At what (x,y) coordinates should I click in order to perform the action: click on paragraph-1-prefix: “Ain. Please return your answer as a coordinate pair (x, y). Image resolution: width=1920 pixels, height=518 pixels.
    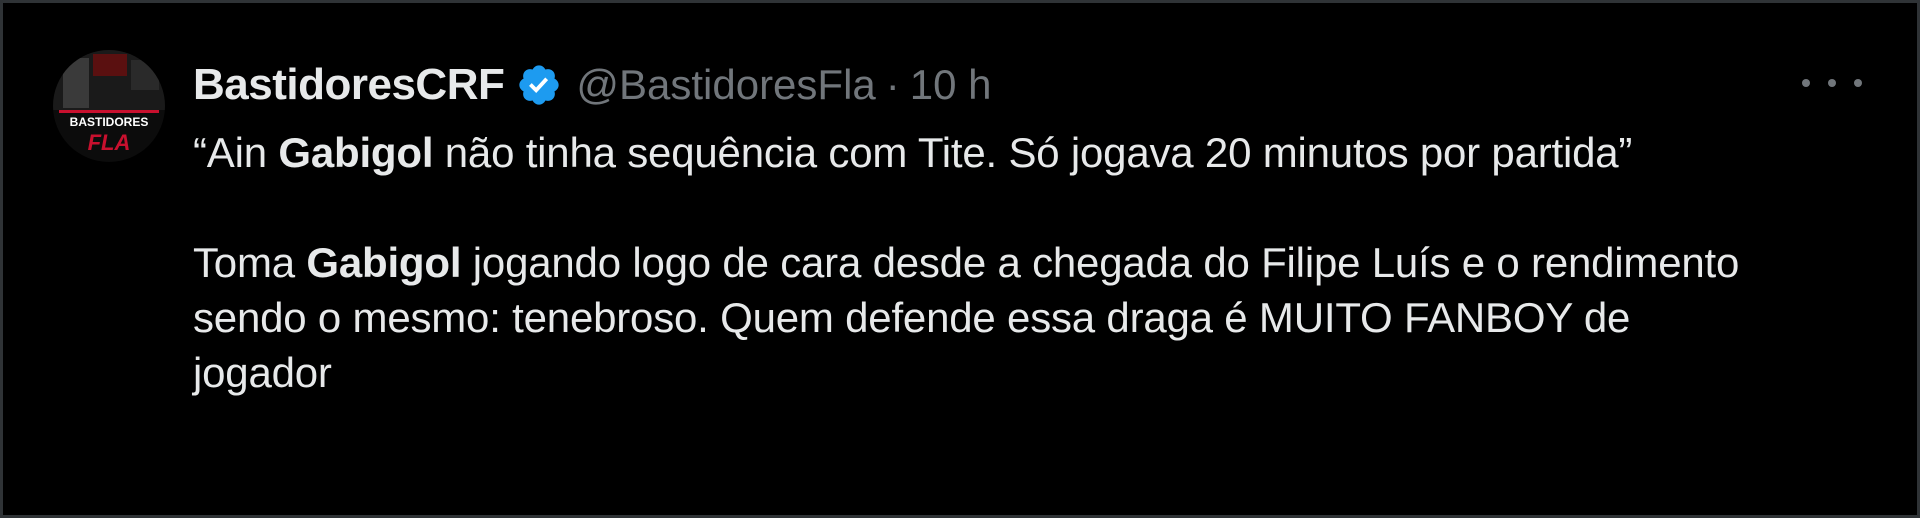
    Looking at the image, I should click on (236, 152).